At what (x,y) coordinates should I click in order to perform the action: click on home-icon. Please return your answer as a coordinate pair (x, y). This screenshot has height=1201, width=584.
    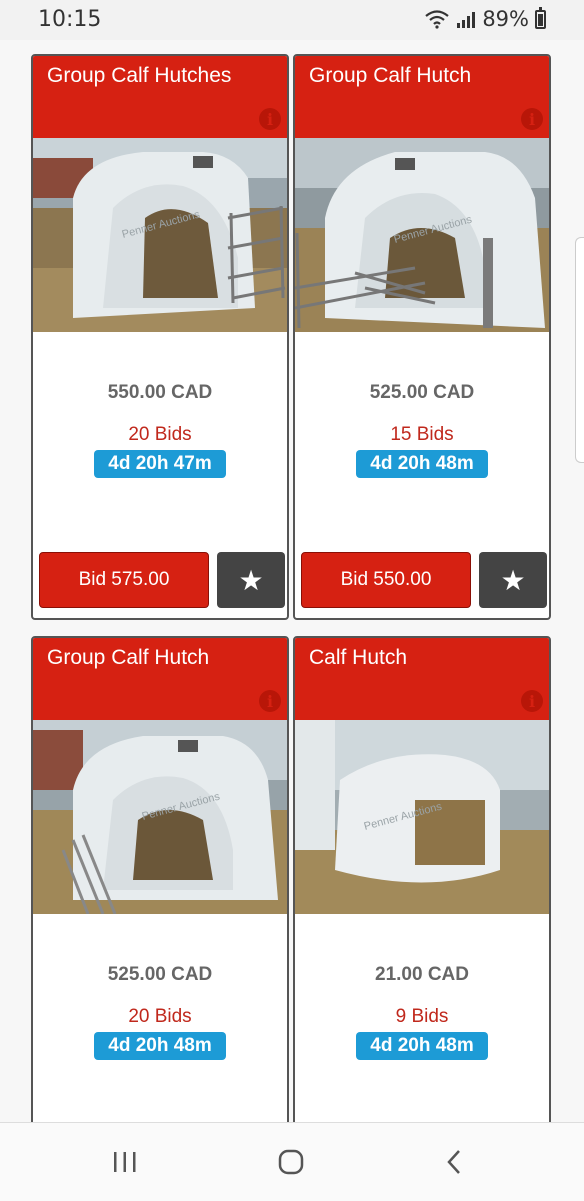
    Looking at the image, I should click on (291, 1162).